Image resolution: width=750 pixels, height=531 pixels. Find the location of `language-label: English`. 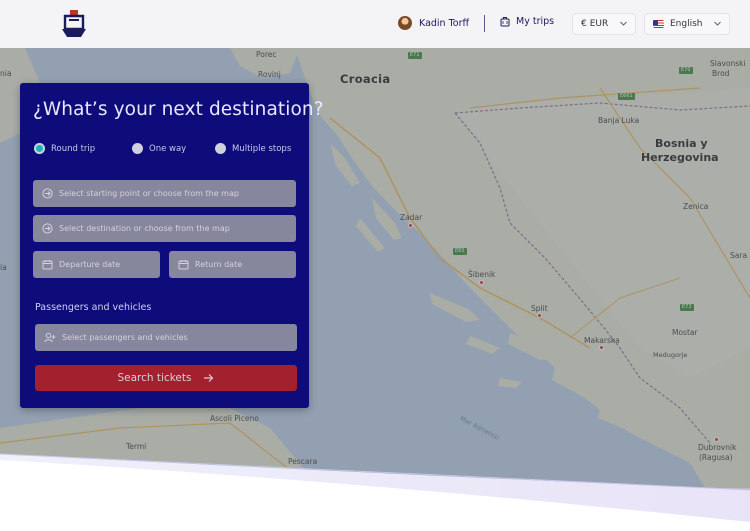

language-label: English is located at coordinates (686, 24).